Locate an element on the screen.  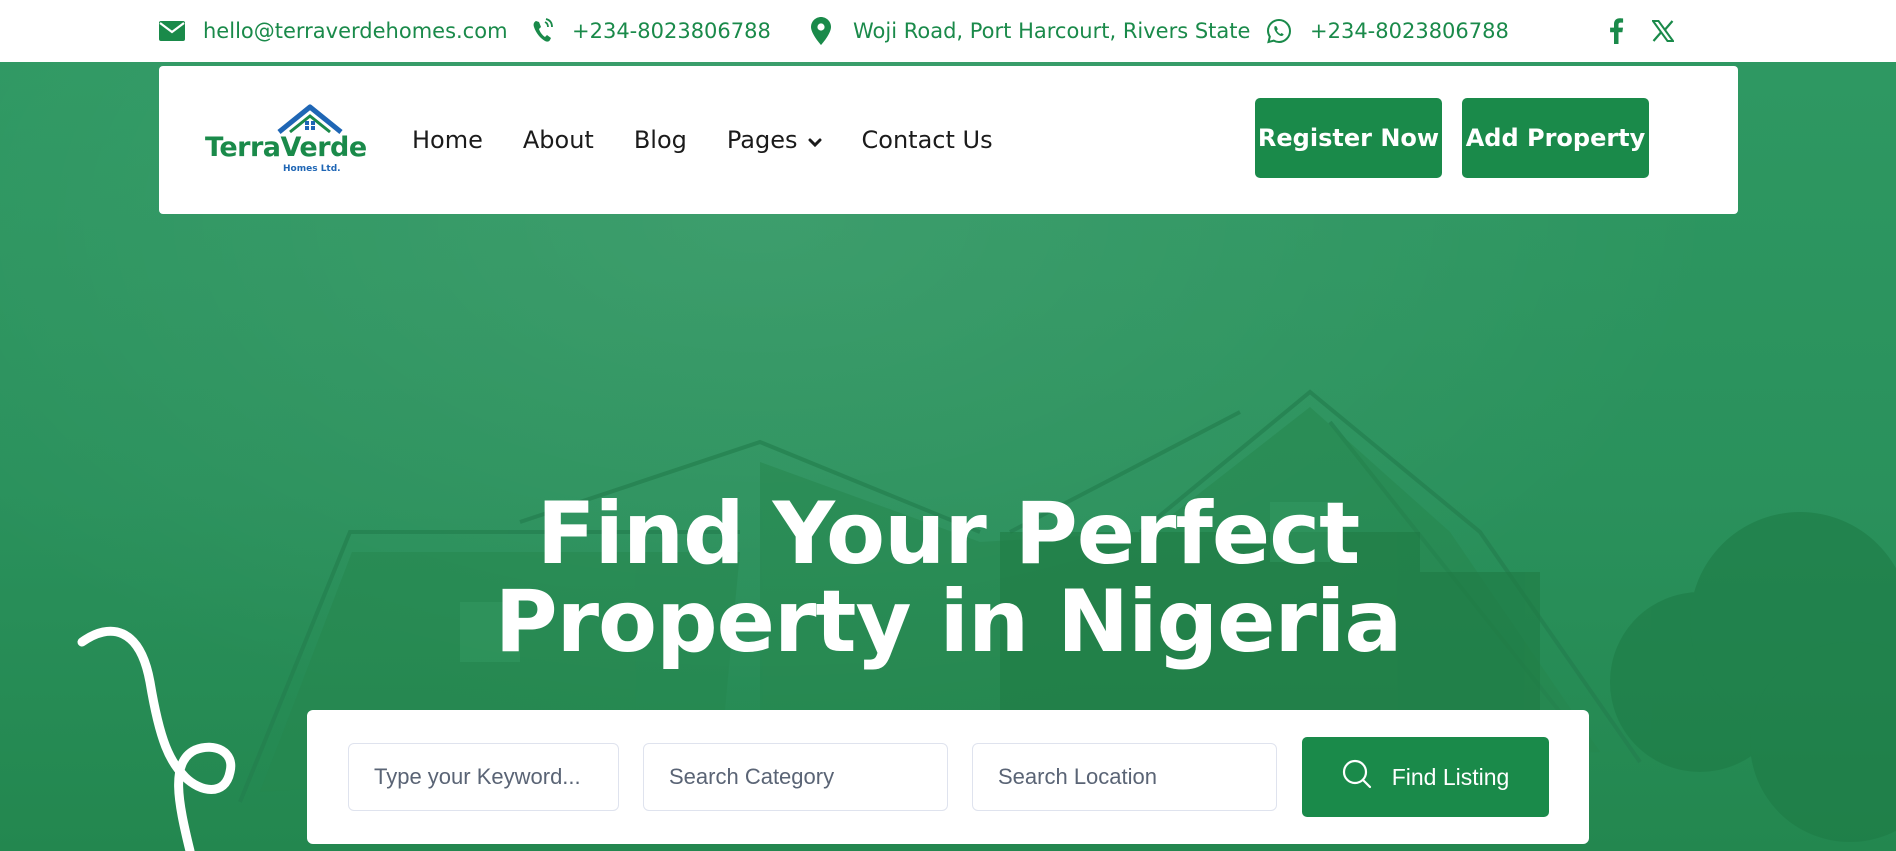
location-input is located at coordinates (1137, 777).